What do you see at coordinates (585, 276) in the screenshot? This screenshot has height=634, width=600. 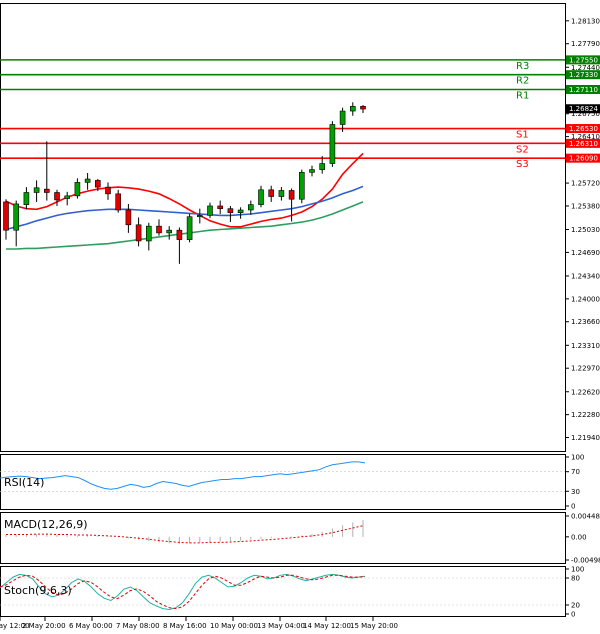 I see `price-tick-label: 1.24340` at bounding box center [585, 276].